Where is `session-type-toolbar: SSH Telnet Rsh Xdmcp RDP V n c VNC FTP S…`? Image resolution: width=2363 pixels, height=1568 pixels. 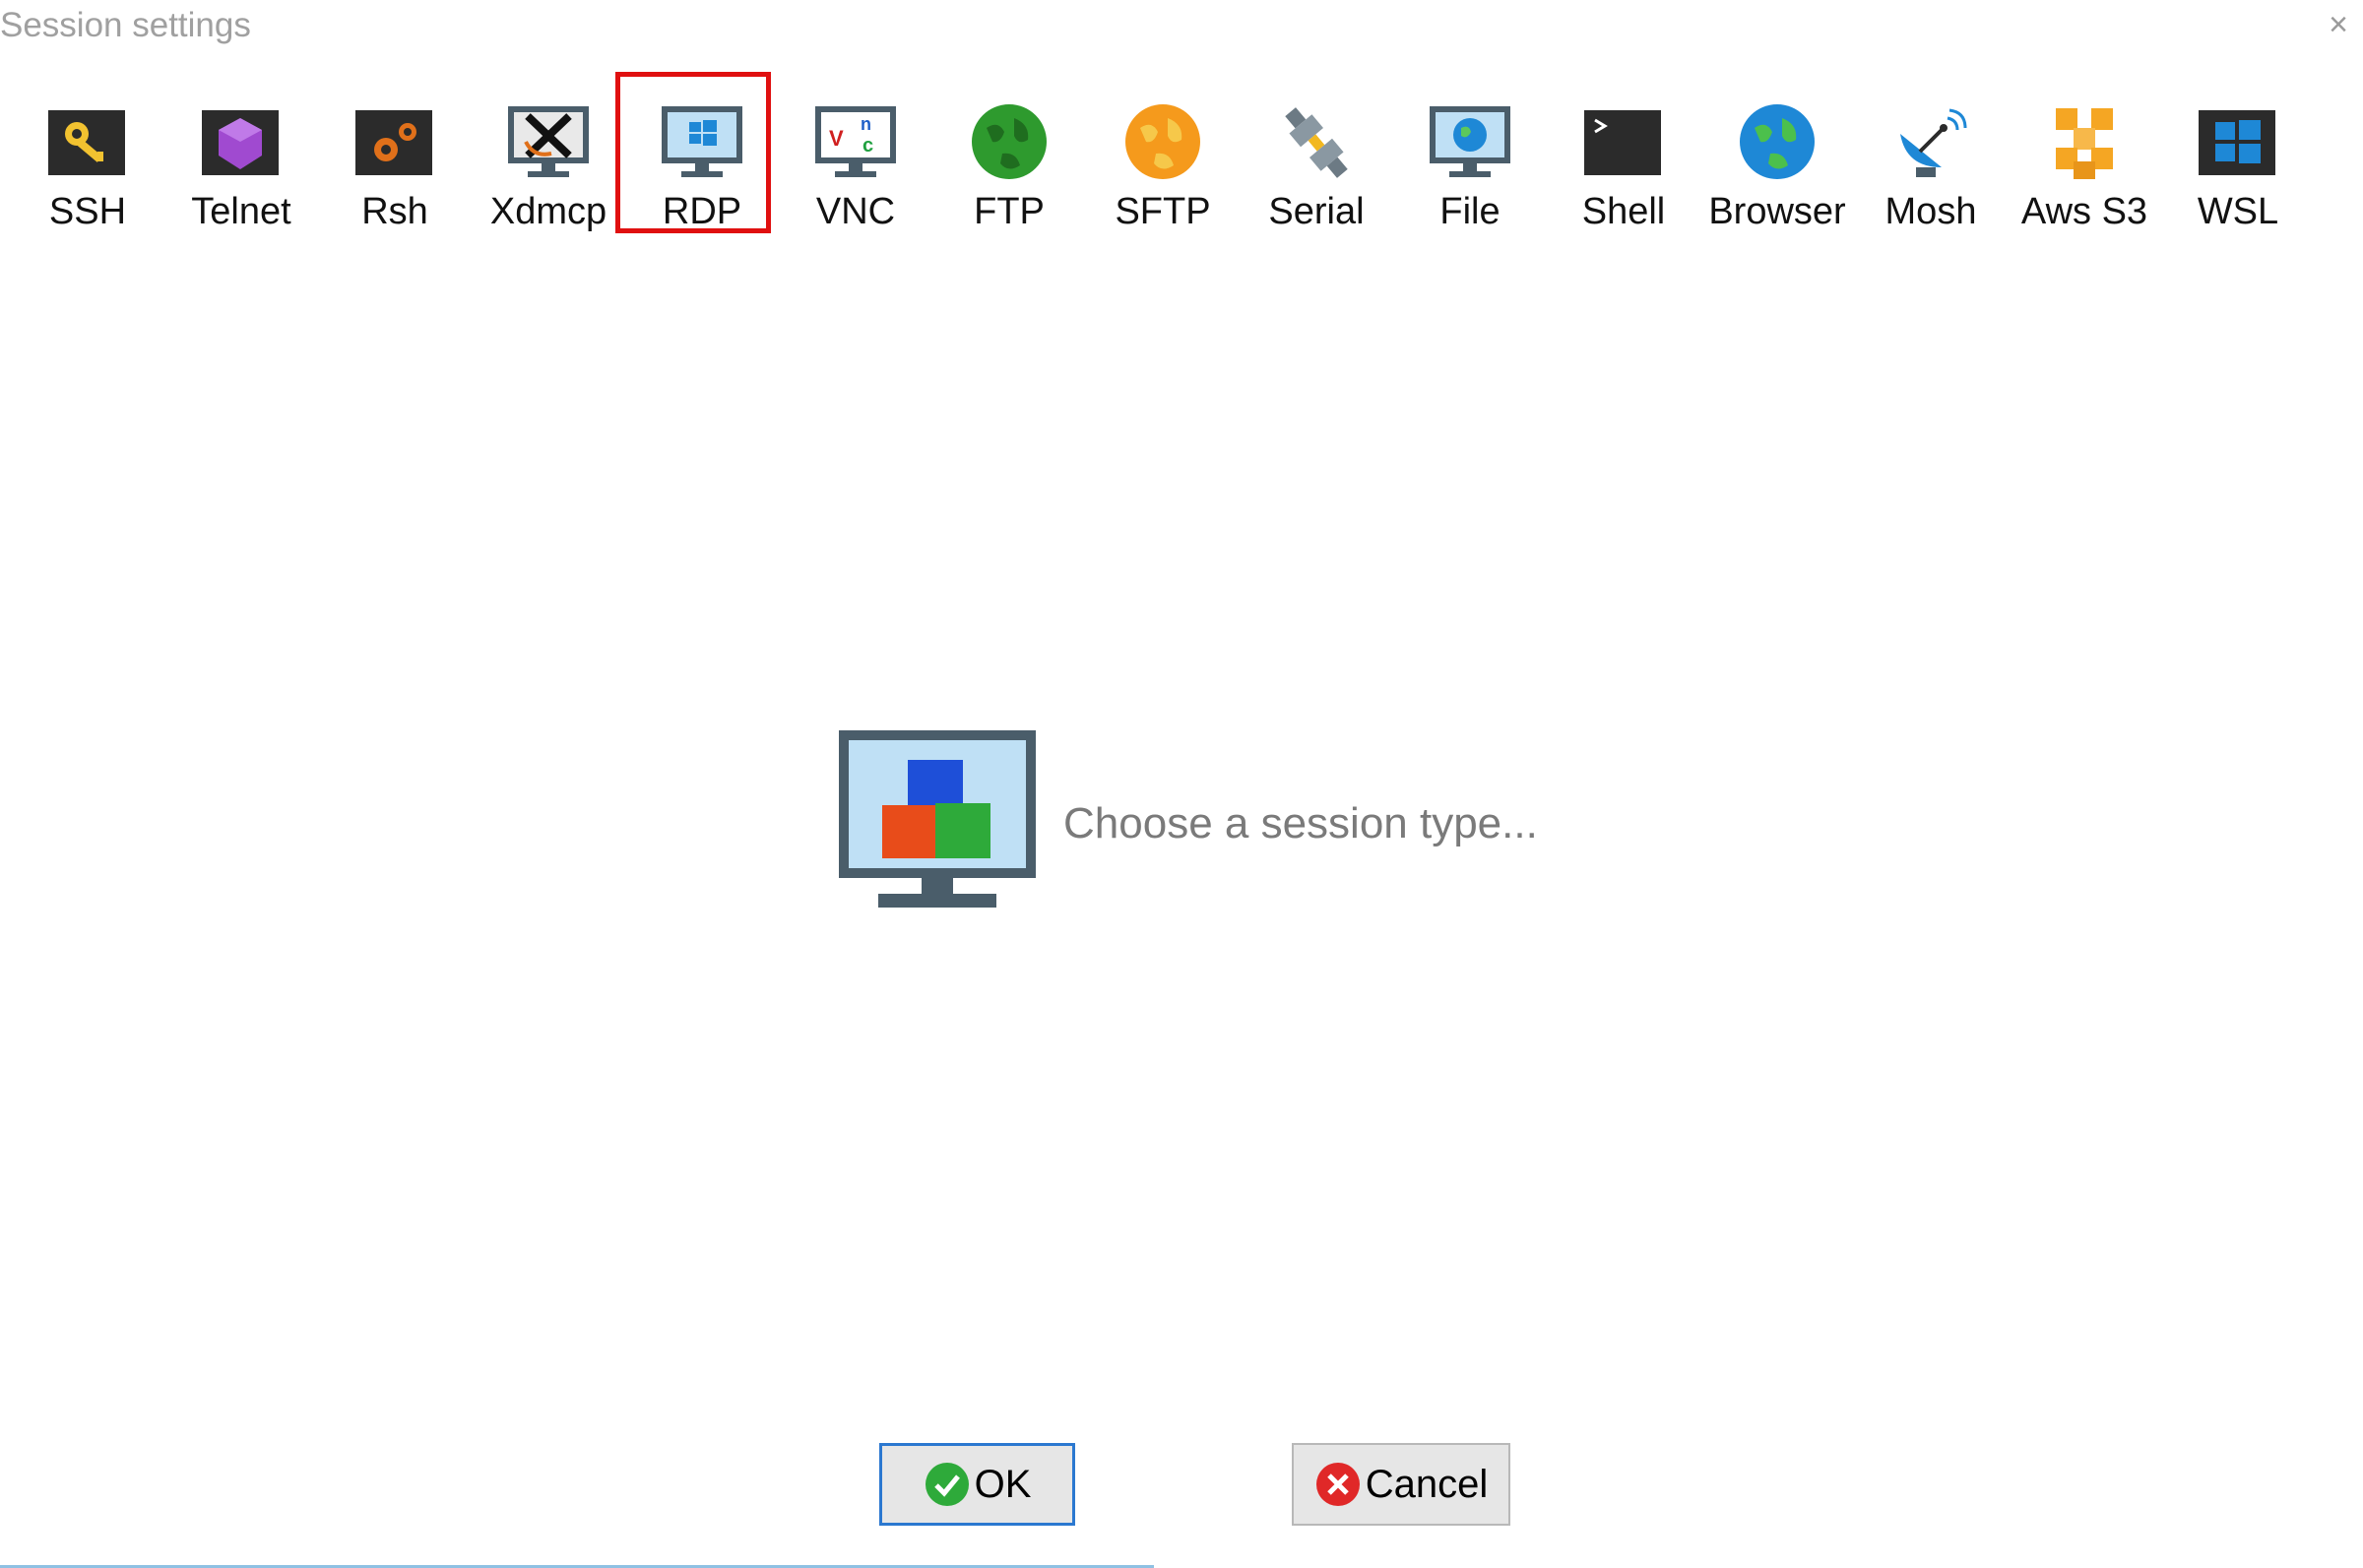
session-type-toolbar: SSH Telnet Rsh Xdmcp RDP V n c VNC FTP S… is located at coordinates (1181, 152).